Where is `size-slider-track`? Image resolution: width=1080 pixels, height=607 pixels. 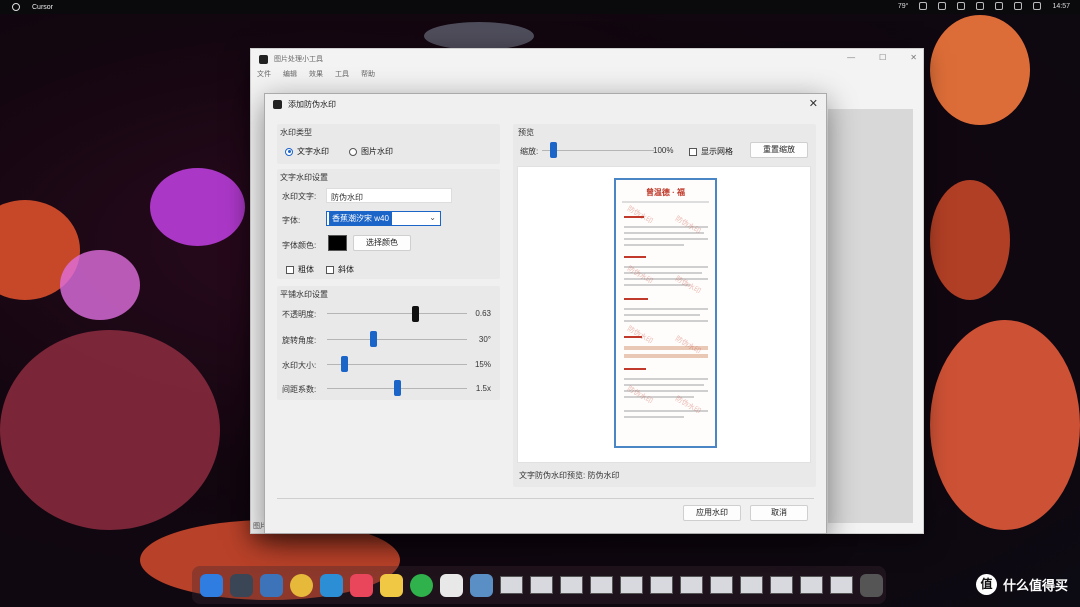
size-slider-track is located at coordinates (397, 364).